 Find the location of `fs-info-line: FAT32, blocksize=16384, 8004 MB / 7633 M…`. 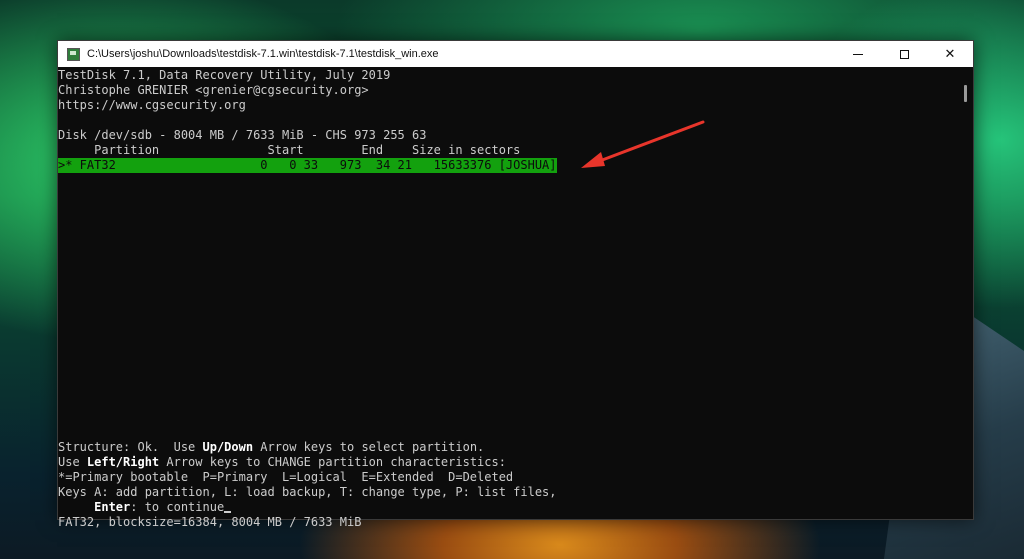

fs-info-line: FAT32, blocksize=16384, 8004 MB / 7633 M… is located at coordinates (210, 522).